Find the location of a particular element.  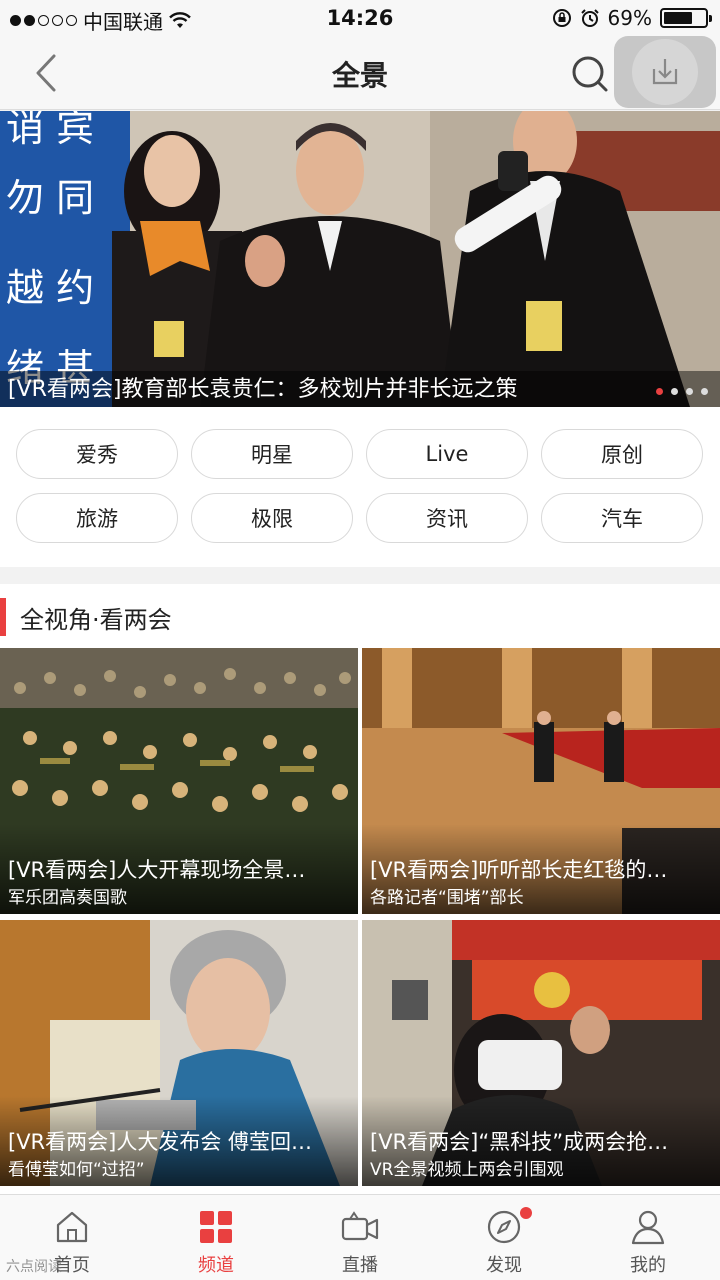

tab-live: 直播 is located at coordinates (360, 1237).